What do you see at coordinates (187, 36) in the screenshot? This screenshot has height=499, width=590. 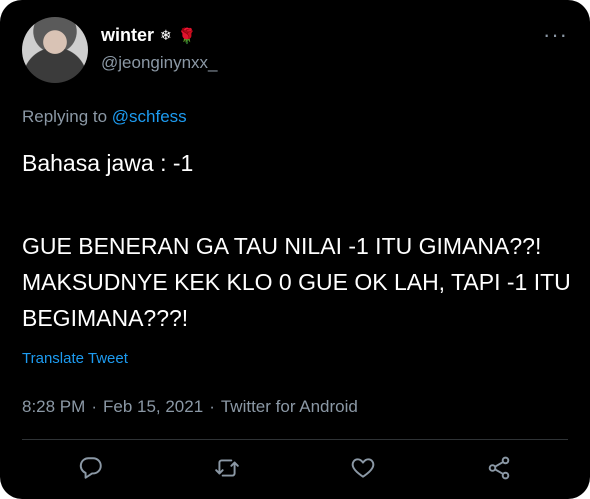 I see `rose-emoji: 🌹` at bounding box center [187, 36].